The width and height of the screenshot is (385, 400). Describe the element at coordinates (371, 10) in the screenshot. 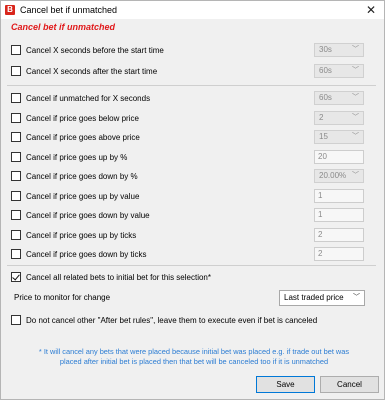

I see `close-icon: ✕` at that location.